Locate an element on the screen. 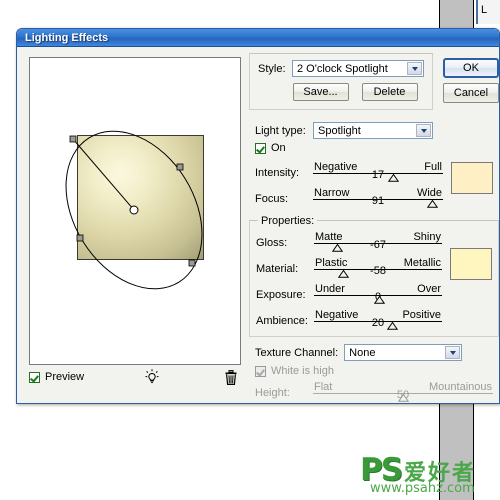  slider-intensity-thumb is located at coordinates (394, 178).